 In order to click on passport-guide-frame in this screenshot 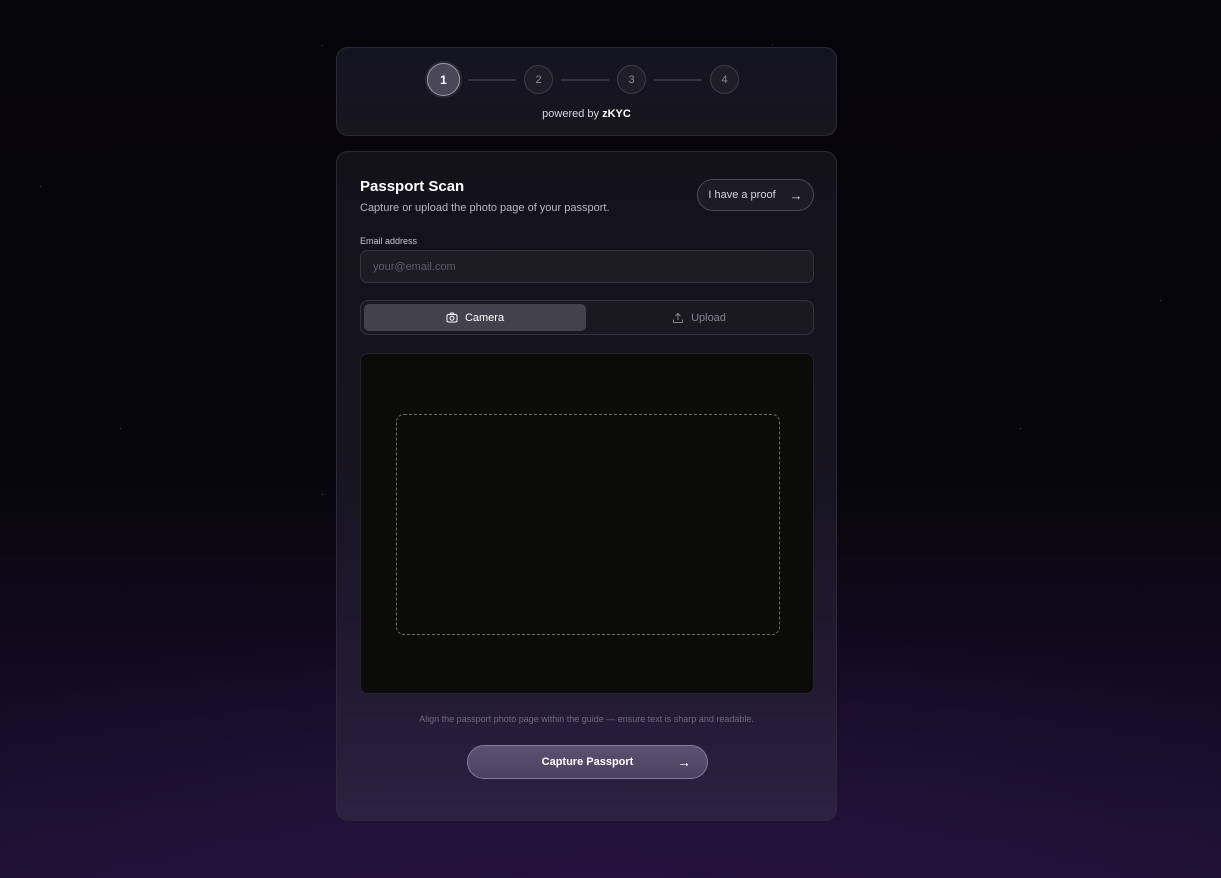, I will do `click(588, 524)`.